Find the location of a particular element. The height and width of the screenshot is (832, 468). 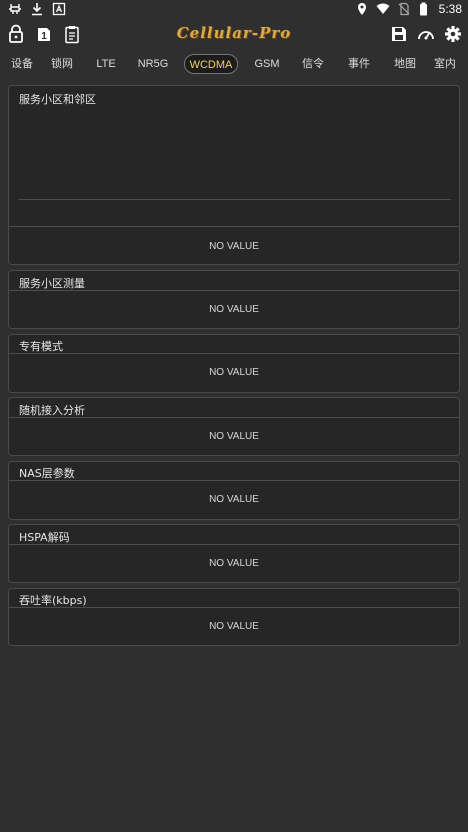

tab-signaling: 信令 is located at coordinates (313, 64).